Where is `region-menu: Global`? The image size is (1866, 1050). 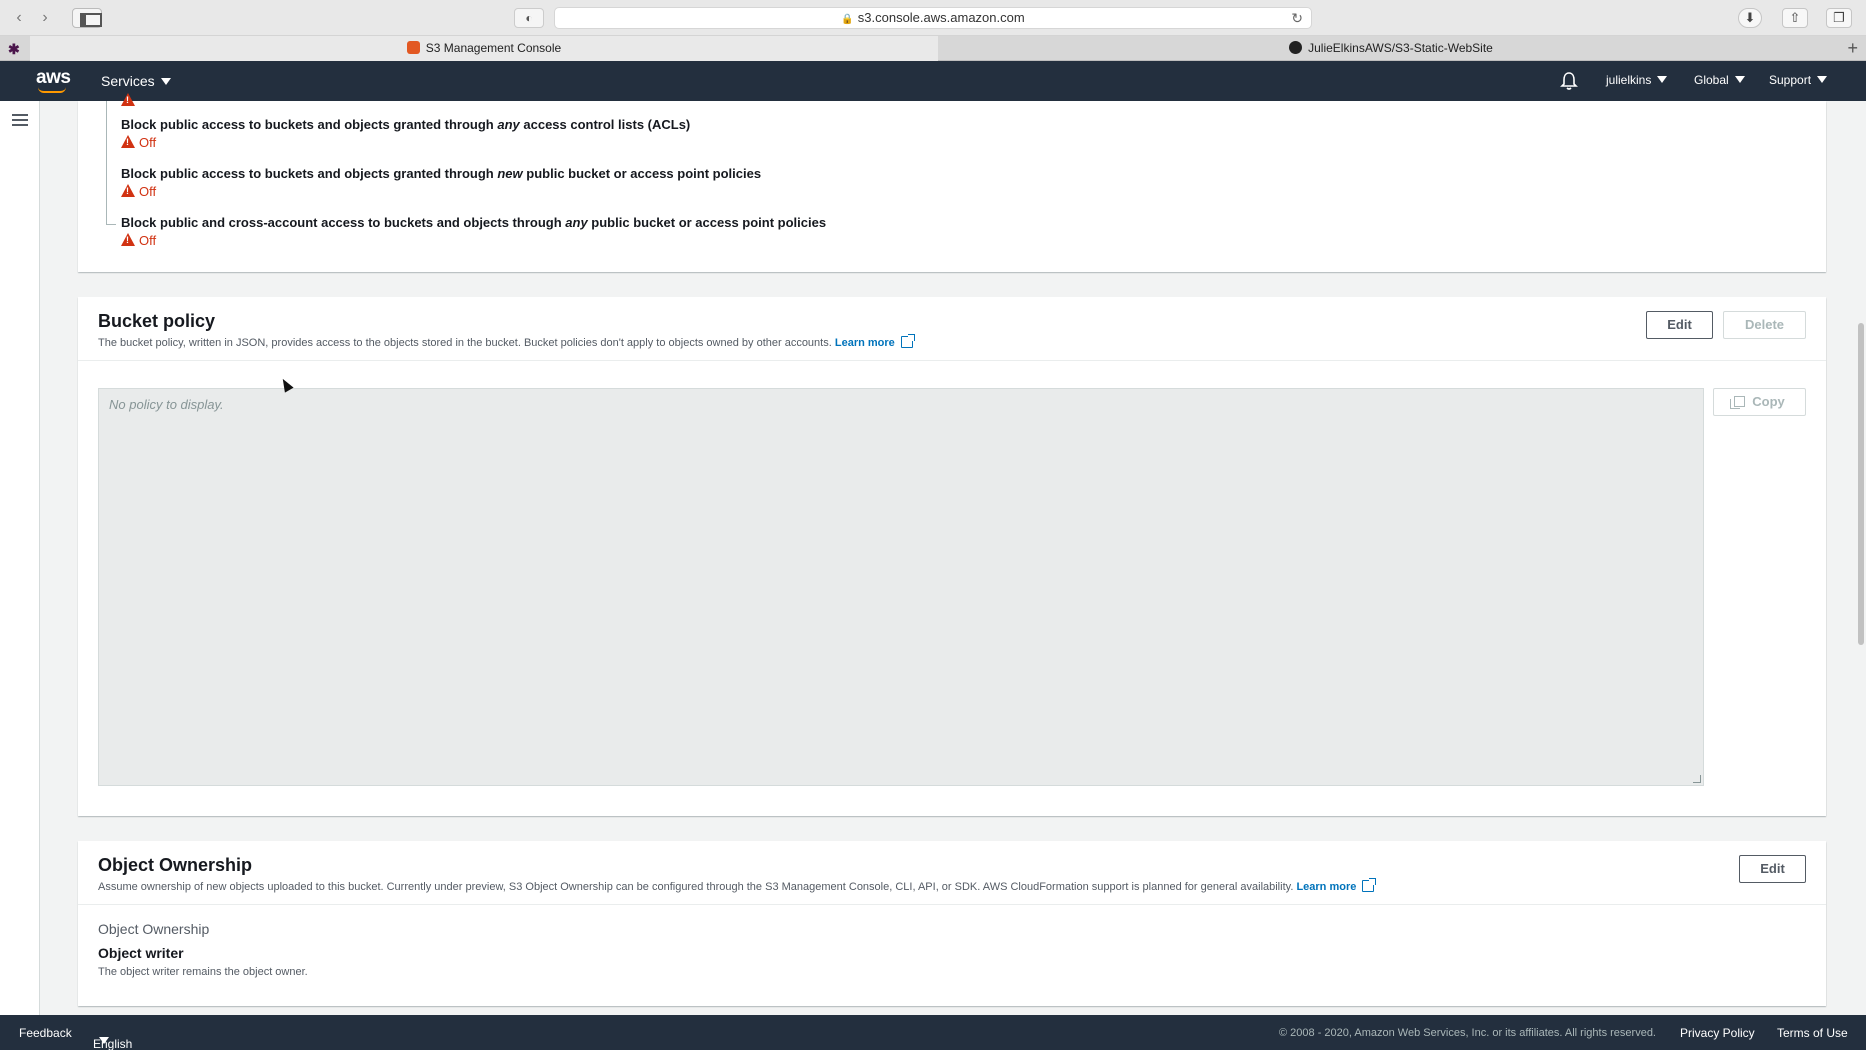
region-menu: Global is located at coordinates (1719, 80).